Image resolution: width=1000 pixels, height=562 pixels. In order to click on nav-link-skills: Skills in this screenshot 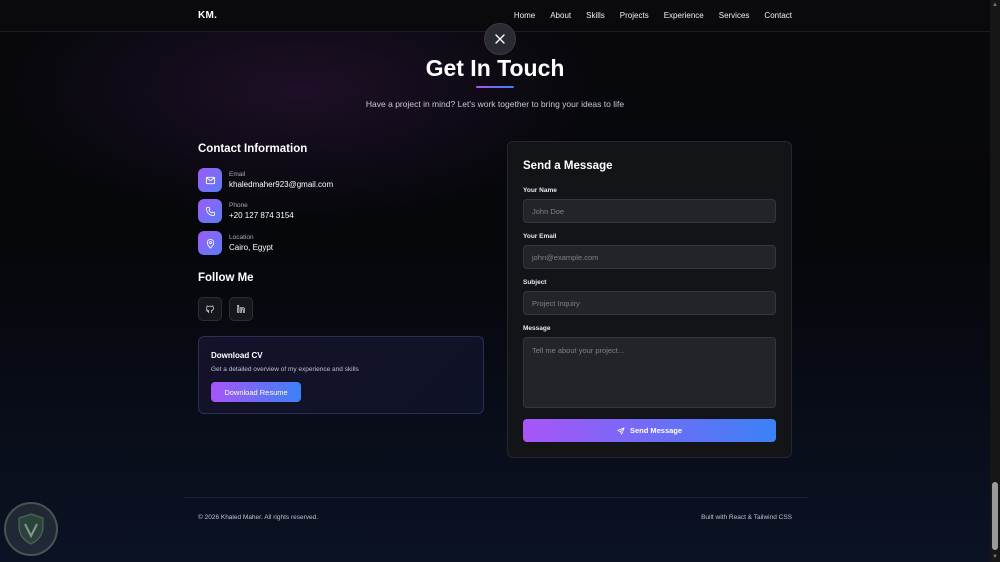, I will do `click(595, 15)`.